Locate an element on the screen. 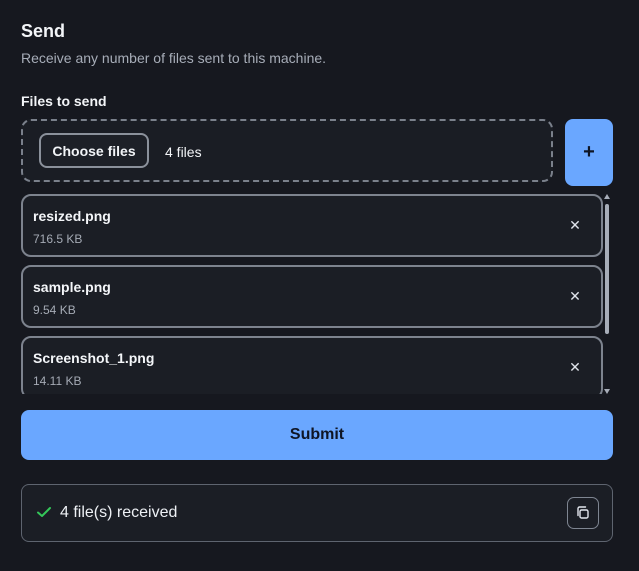 This screenshot has width=639, height=571. scroll-down-arrow-icon is located at coordinates (607, 391).